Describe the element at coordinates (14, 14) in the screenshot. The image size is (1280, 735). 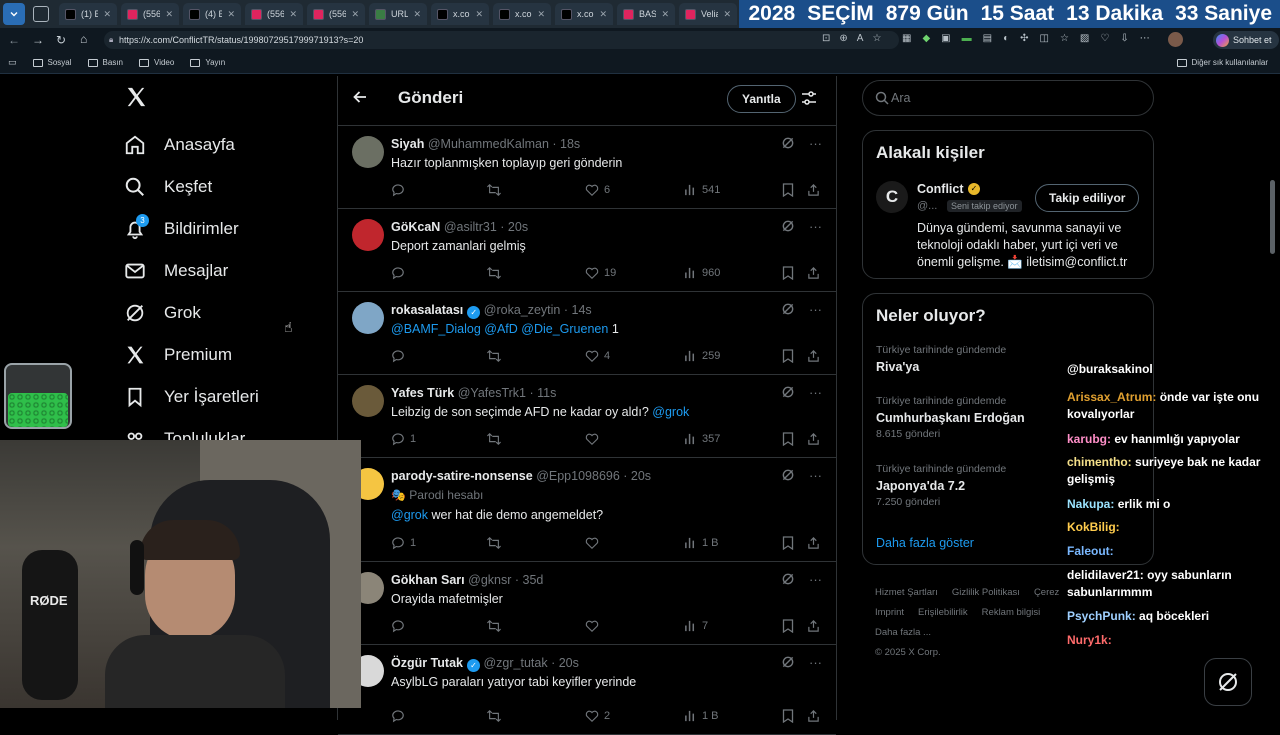
I see `tab-menu-button` at that location.